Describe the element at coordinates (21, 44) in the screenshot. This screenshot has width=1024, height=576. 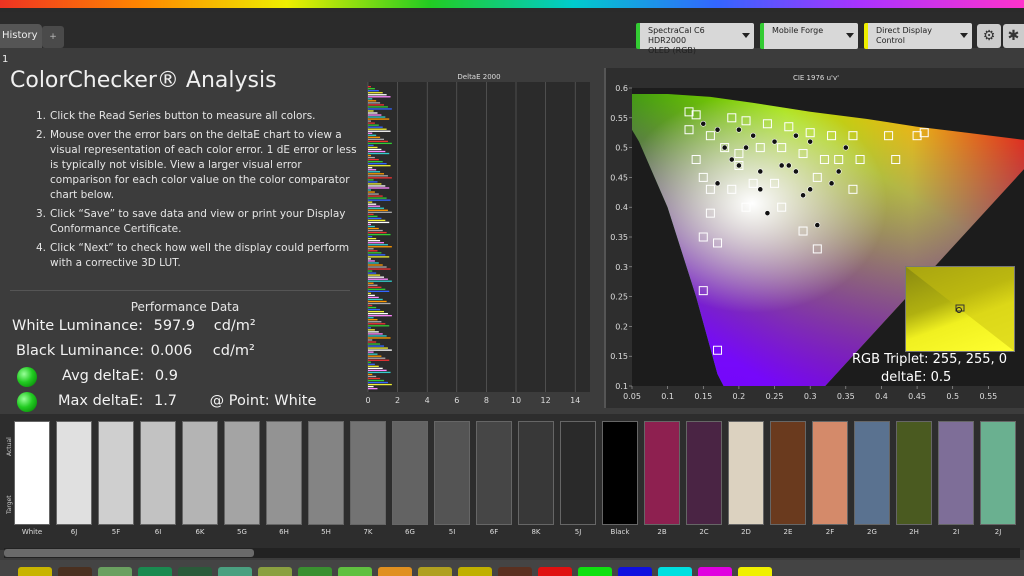
I see `tab-history-1: History 1` at that location.